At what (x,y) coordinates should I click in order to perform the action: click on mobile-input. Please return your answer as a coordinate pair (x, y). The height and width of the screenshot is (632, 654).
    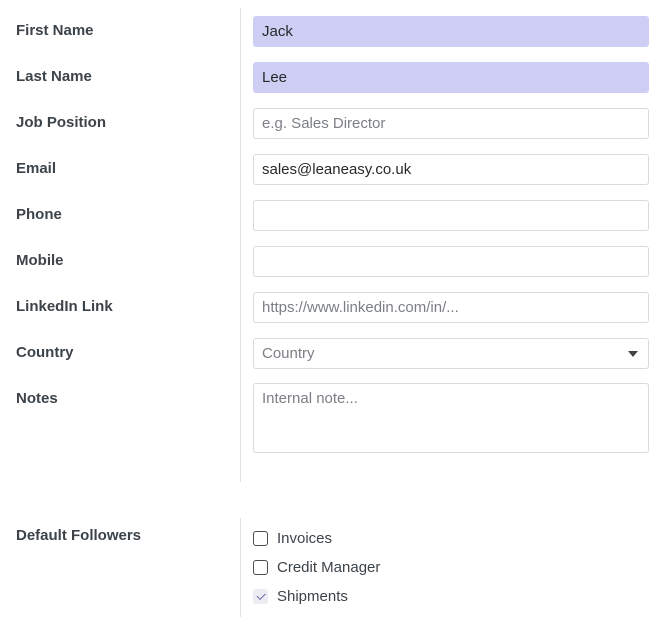
    Looking at the image, I should click on (451, 261).